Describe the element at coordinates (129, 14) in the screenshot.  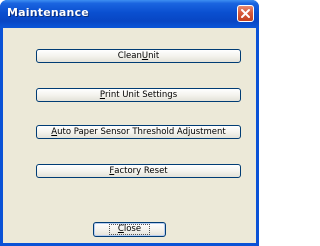
I see `title-bar: Maintenance` at that location.